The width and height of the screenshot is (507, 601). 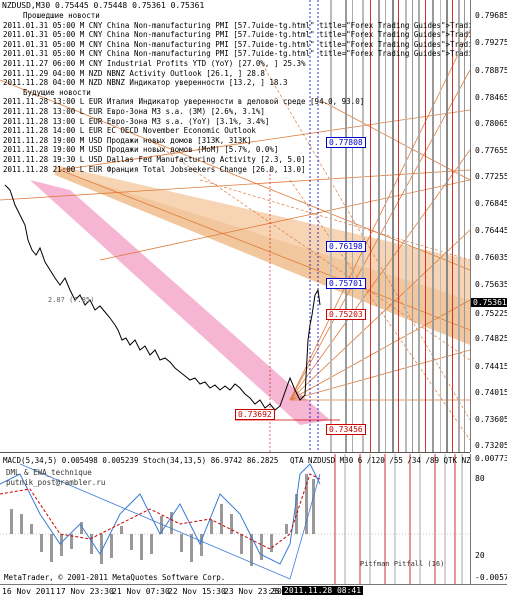 I want to click on time-tick: 16 Nov 2011, so click(x=28, y=591).